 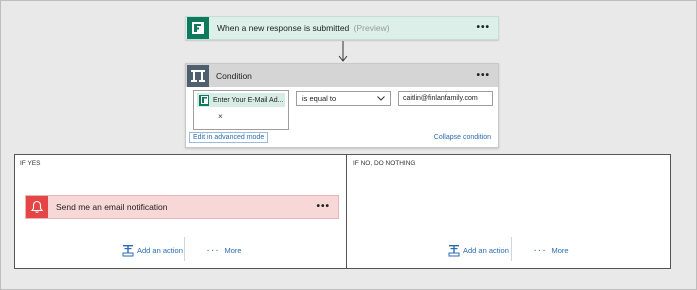 I want to click on yes-actions-bar: Add an action, so click(x=152, y=250).